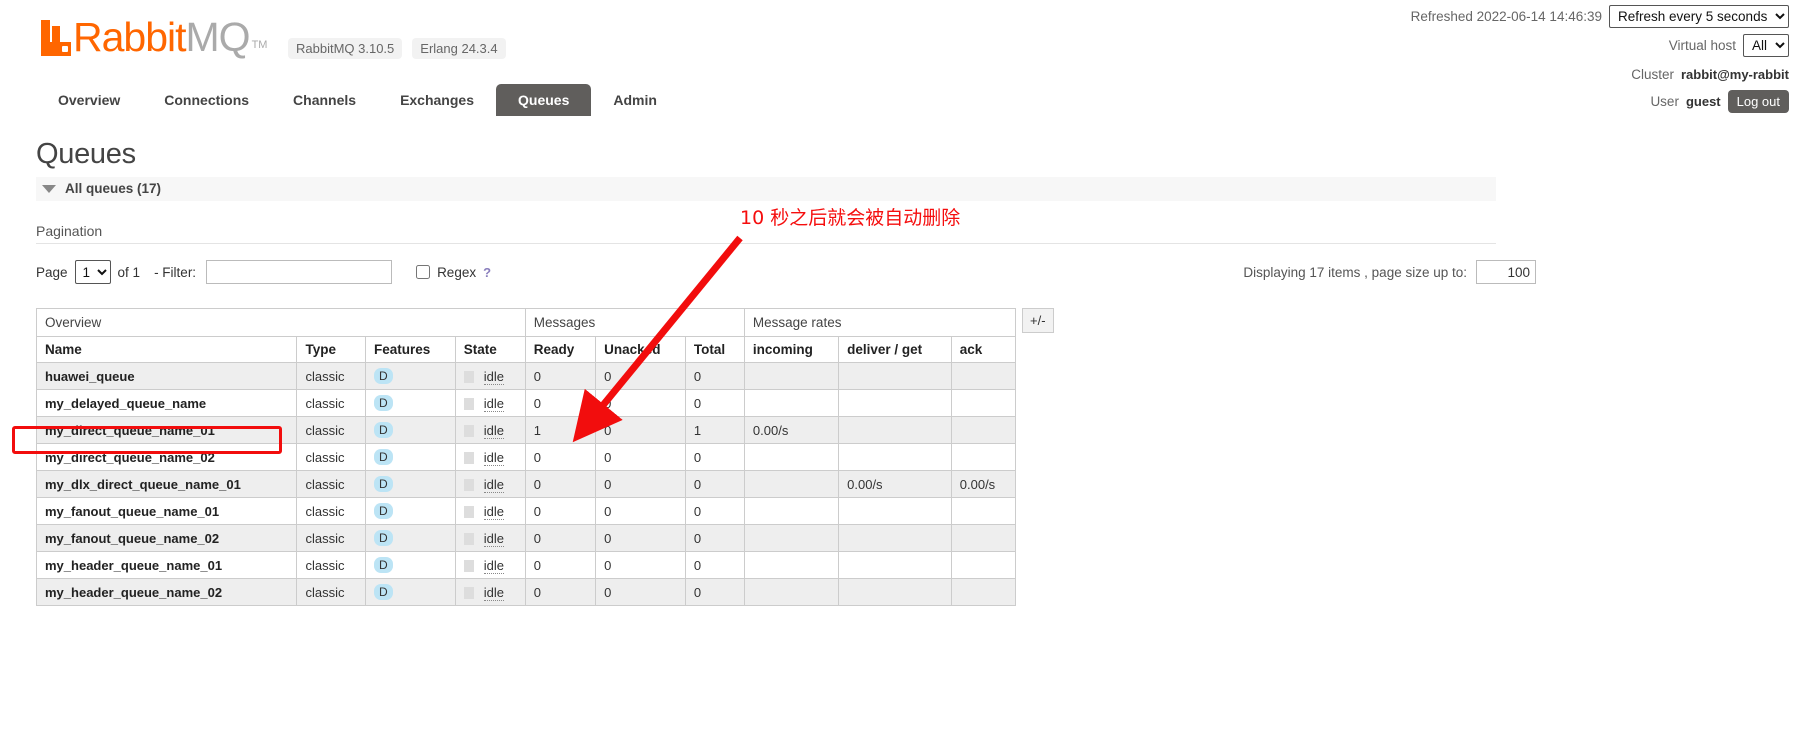 The height and width of the screenshot is (730, 1795). I want to click on badge-rabbitmq-version: RabbitMQ 3.10.5, so click(345, 48).